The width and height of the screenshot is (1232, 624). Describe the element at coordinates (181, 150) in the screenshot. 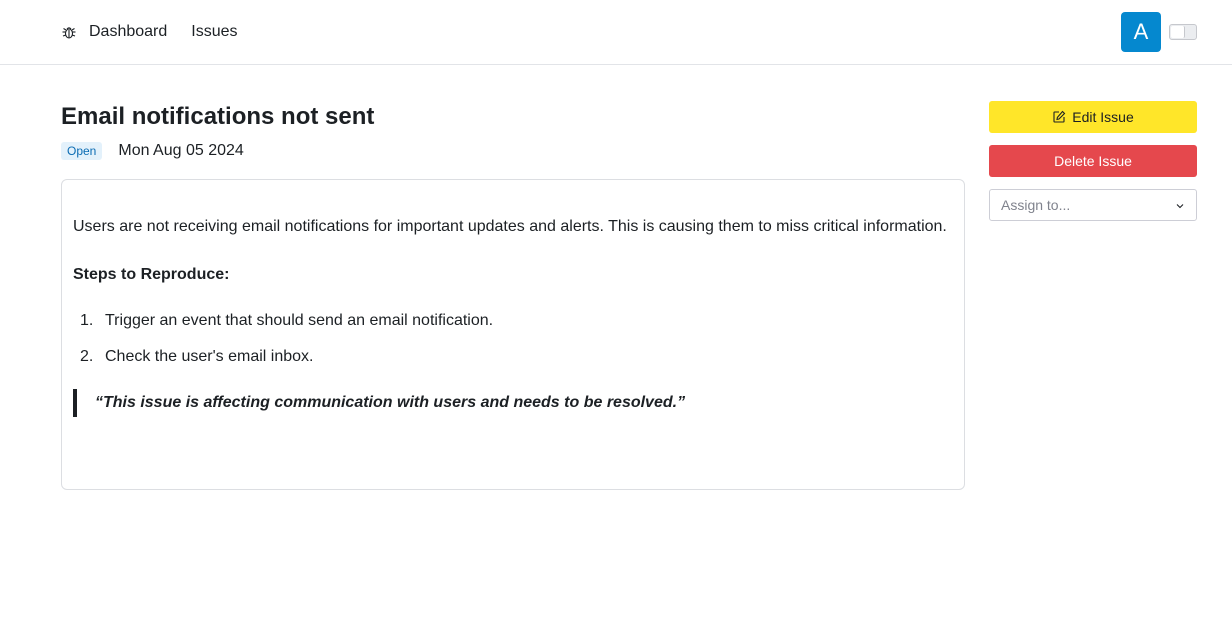

I see `issue-date: Mon Aug 05 2024` at that location.